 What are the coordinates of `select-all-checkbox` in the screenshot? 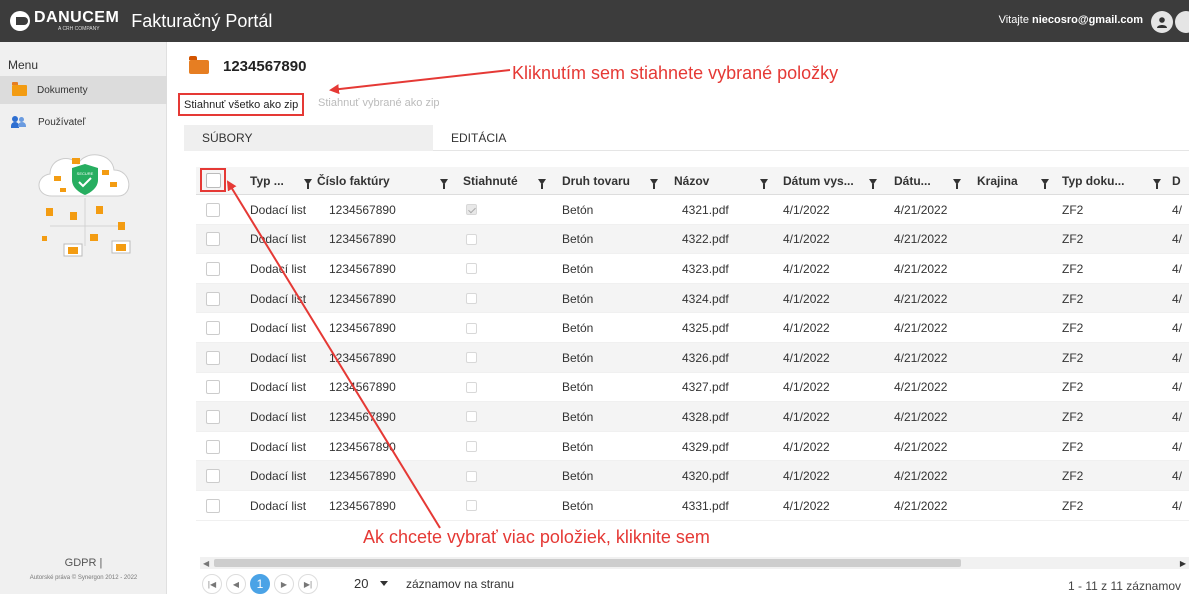 It's located at (213, 180).